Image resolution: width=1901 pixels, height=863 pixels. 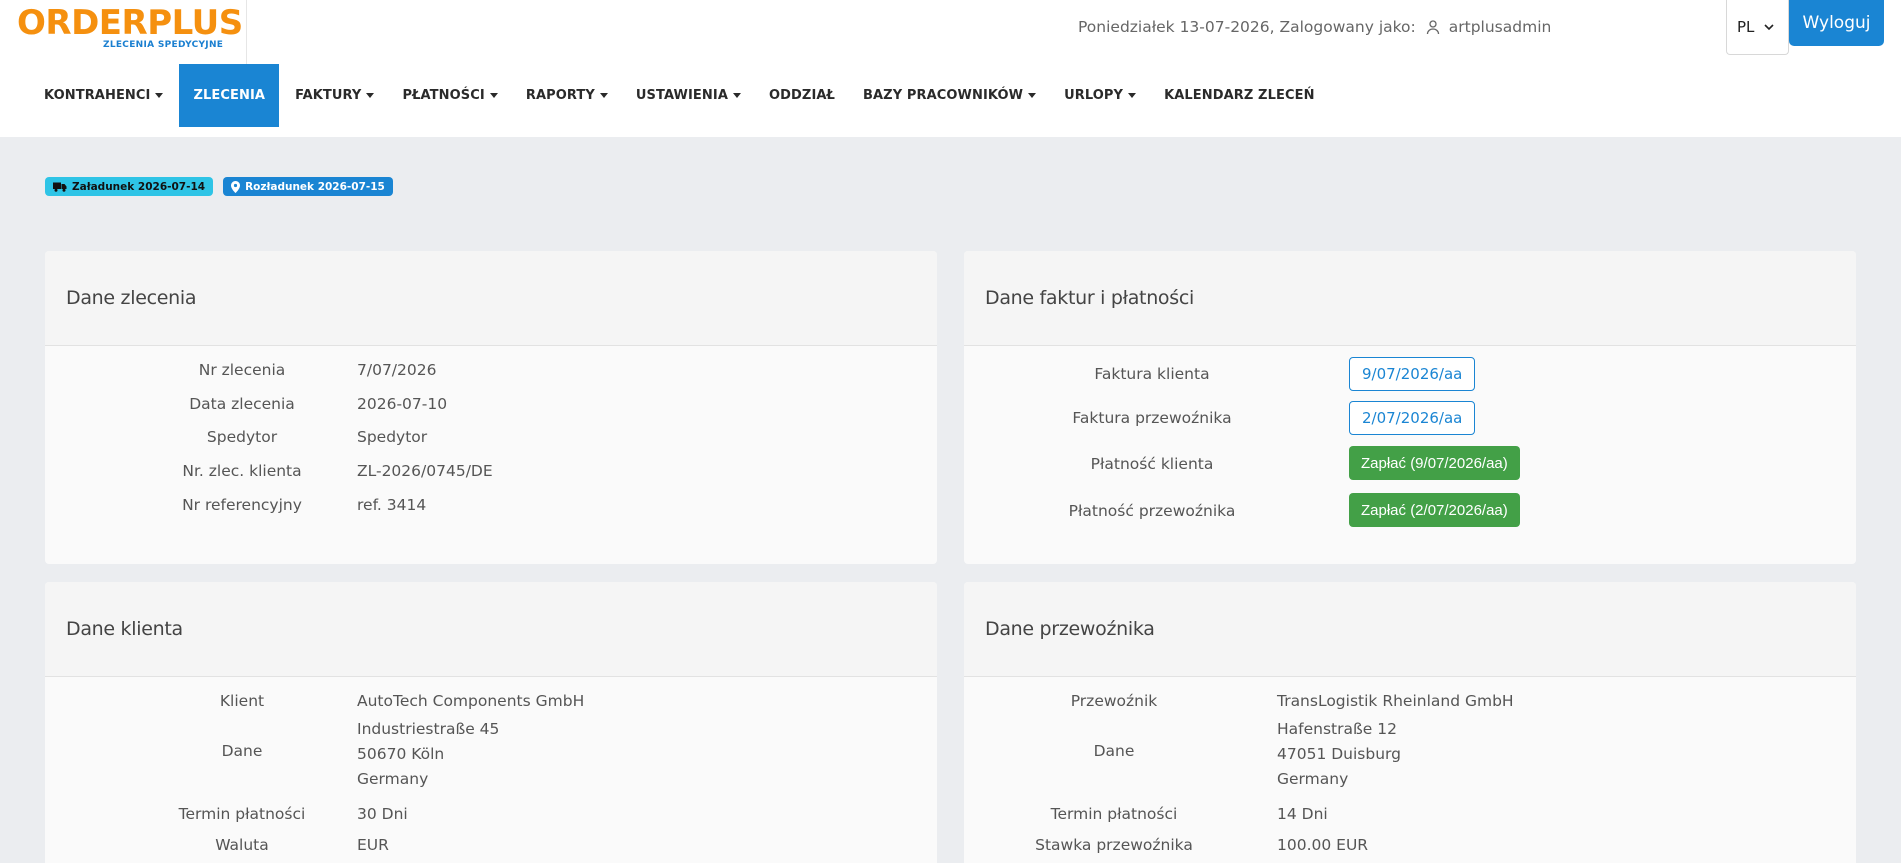 What do you see at coordinates (1757, 27) in the screenshot?
I see `language-select: PL` at bounding box center [1757, 27].